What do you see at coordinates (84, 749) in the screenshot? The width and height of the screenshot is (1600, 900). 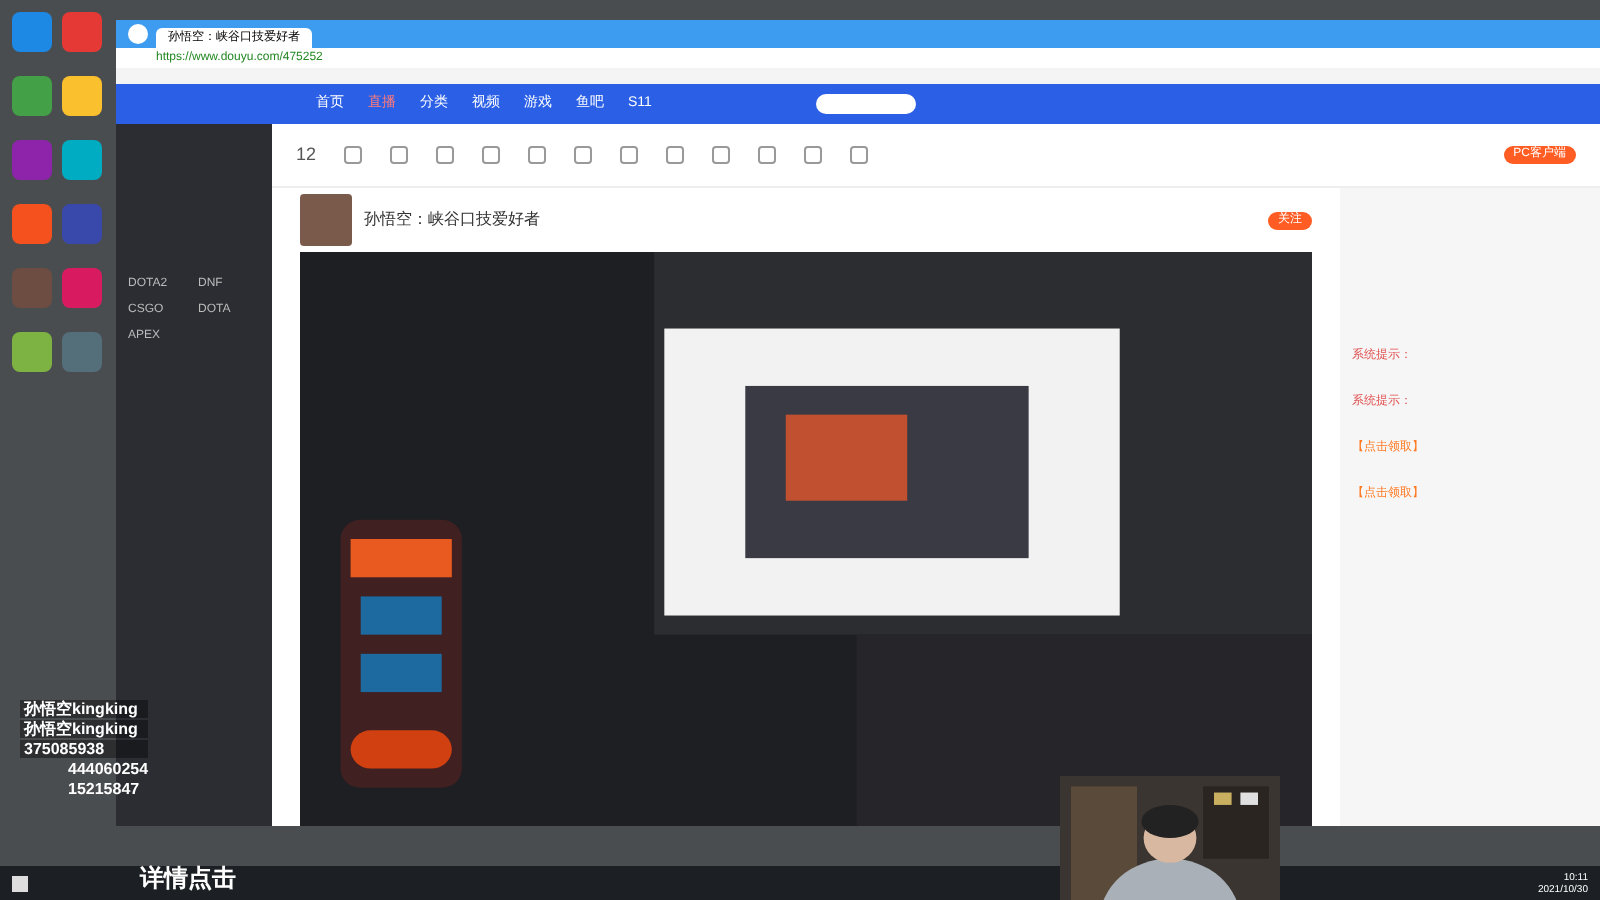 I see `social-account-text: 375085938` at bounding box center [84, 749].